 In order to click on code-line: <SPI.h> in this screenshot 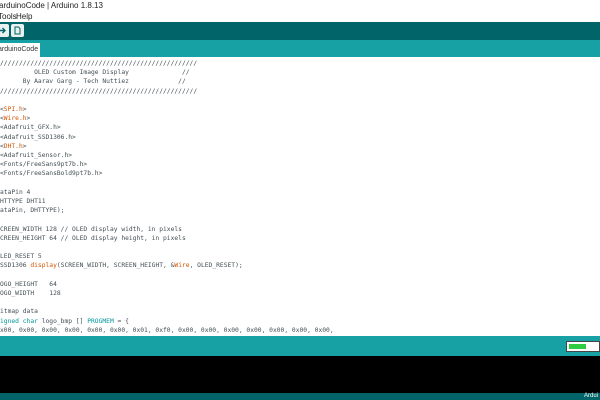, I will do `click(13, 109)`.